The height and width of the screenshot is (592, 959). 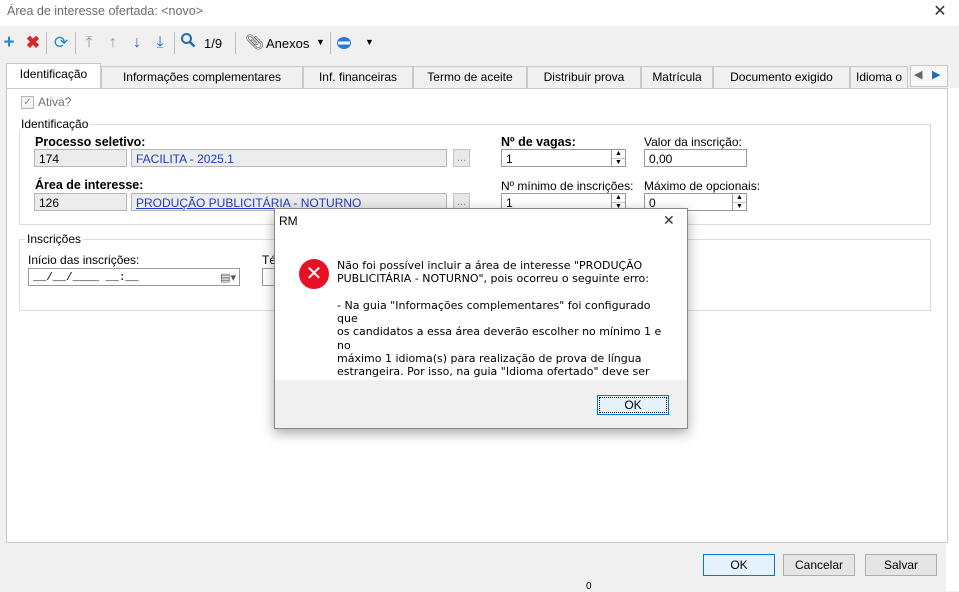 What do you see at coordinates (61, 43) in the screenshot?
I see `refresh-icon: ⟳` at bounding box center [61, 43].